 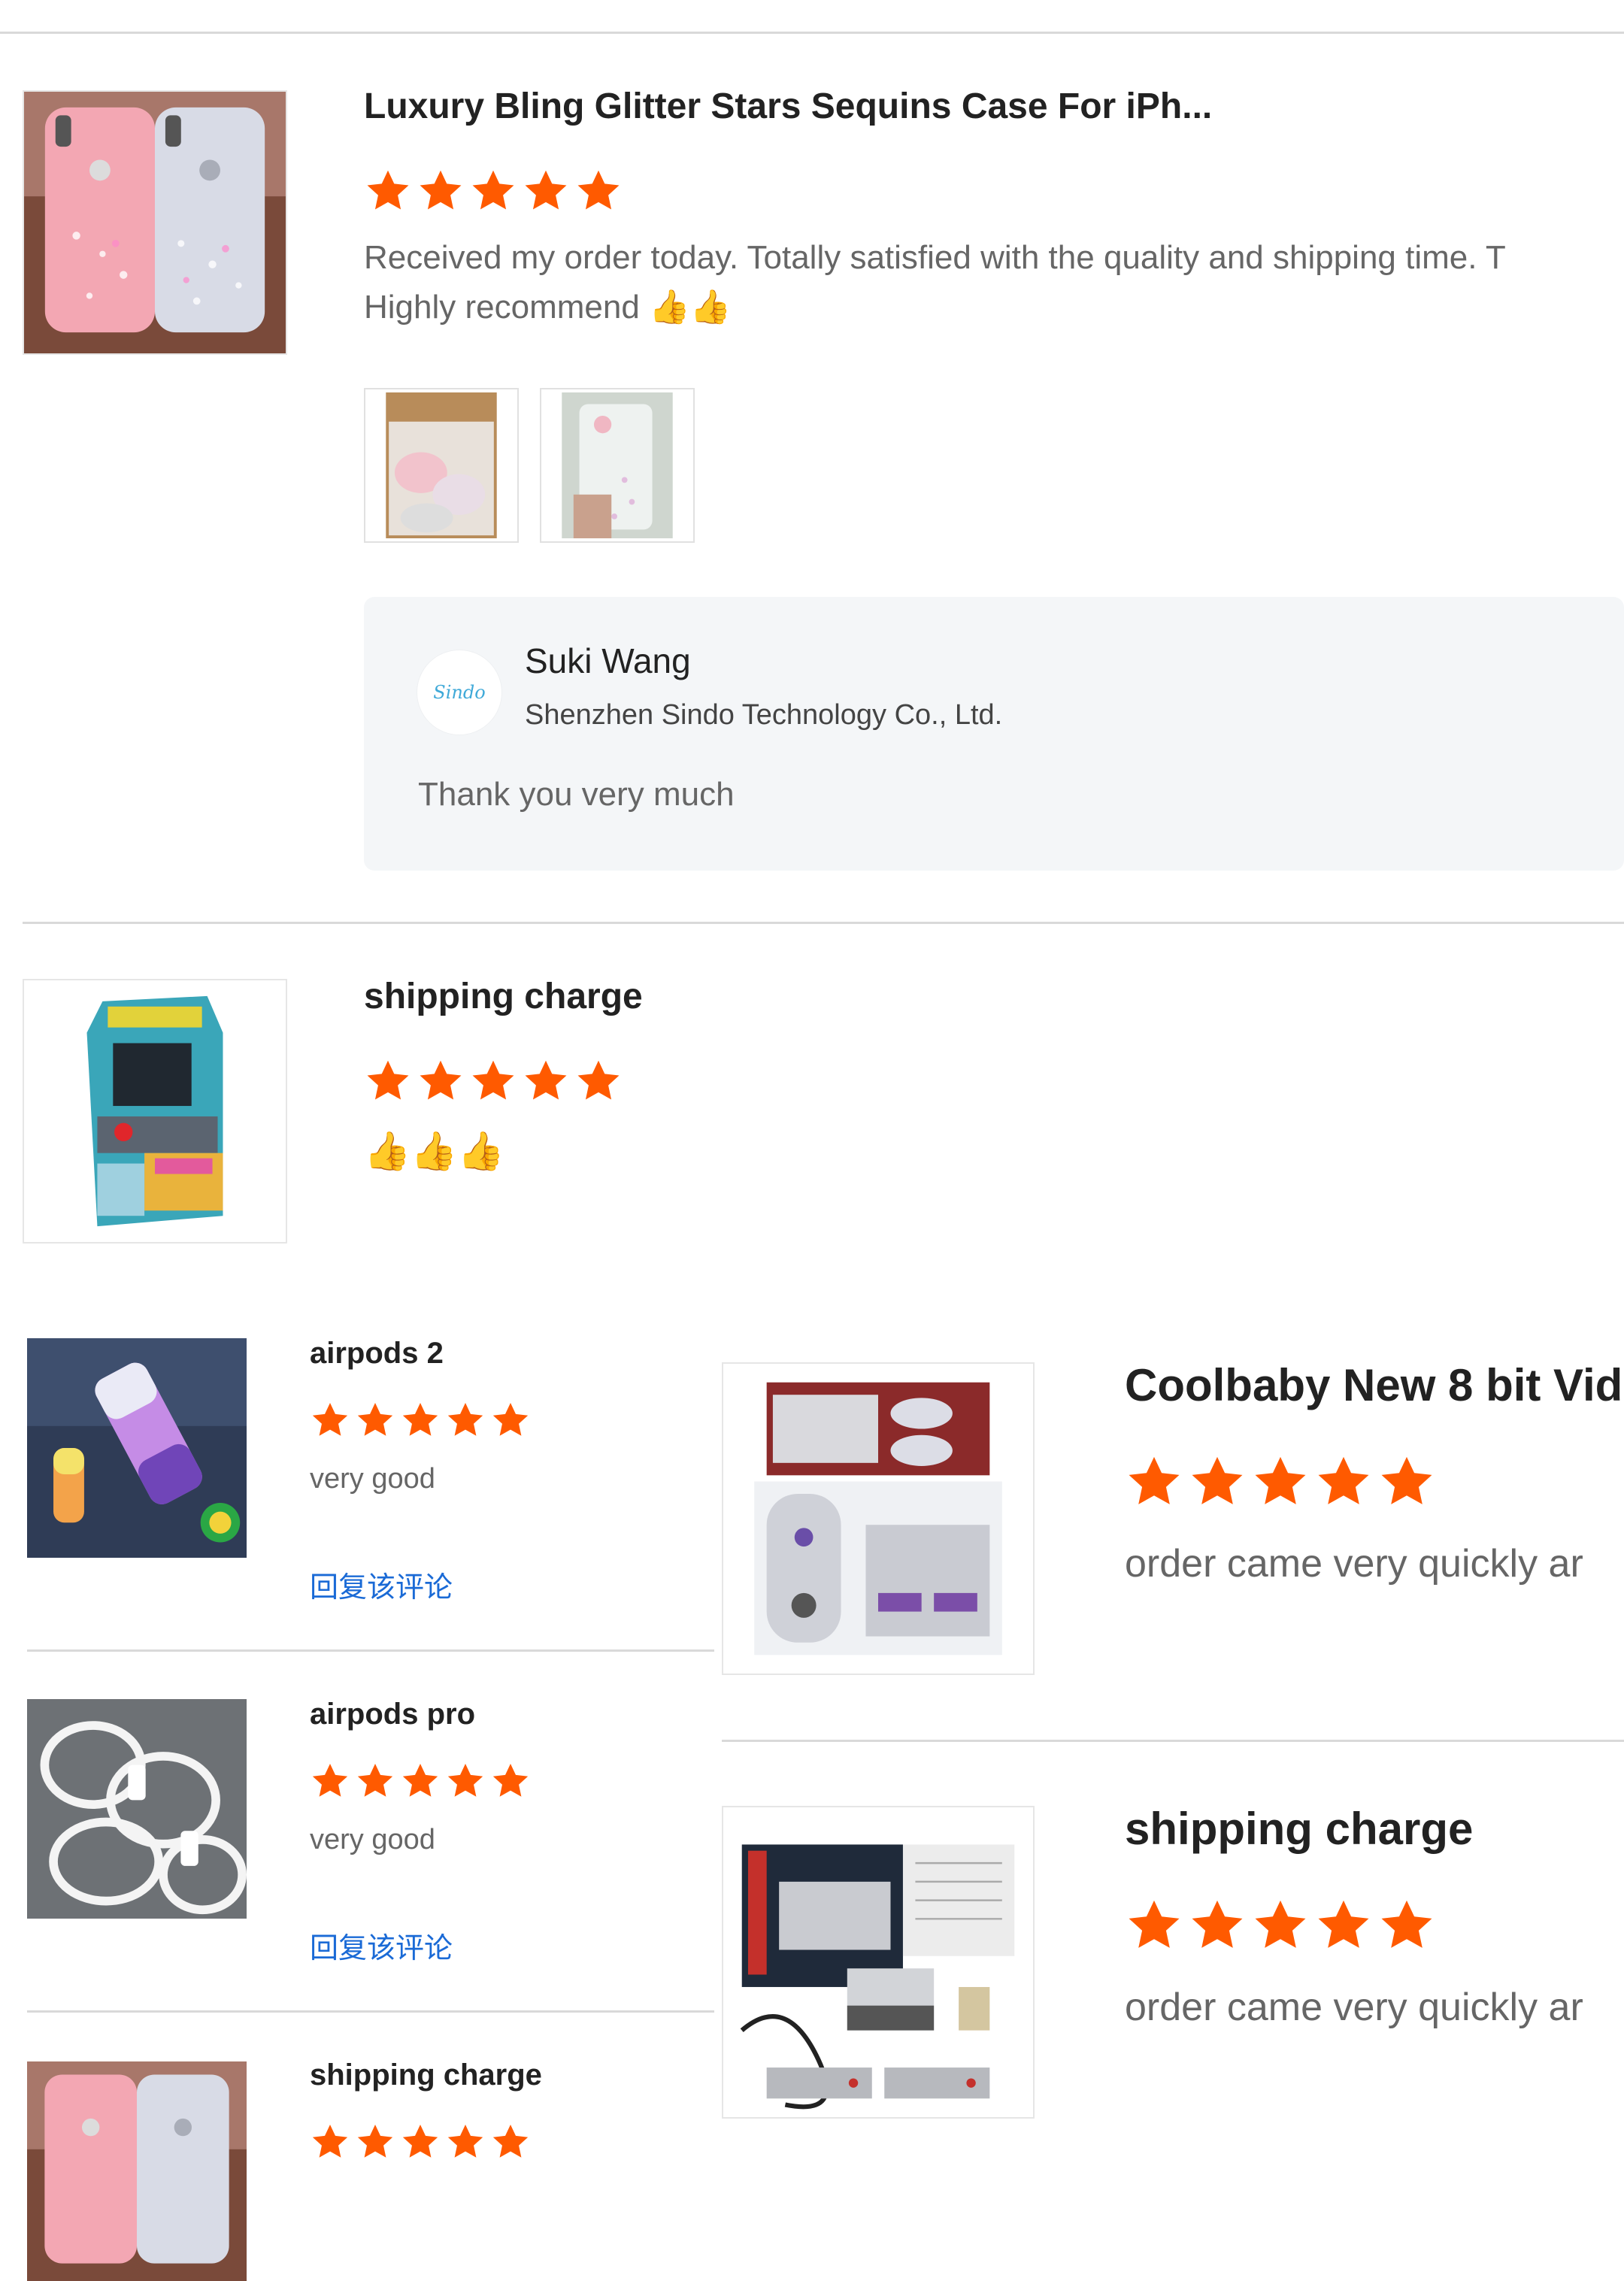 I want to click on product-image-nes-console, so click(x=878, y=1962).